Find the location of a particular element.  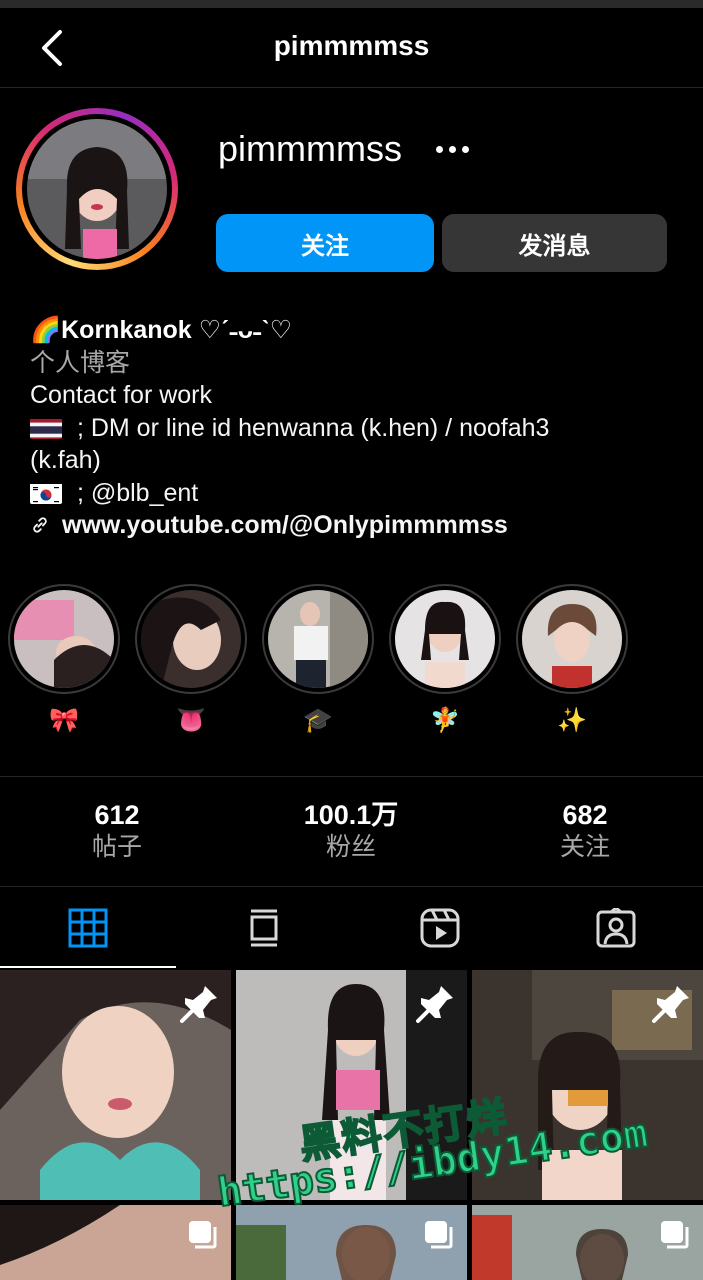

bio-name: 🌈Kornkanok ♡ˊ˗ᴗ˗ˋ♡ is located at coordinates (161, 330).